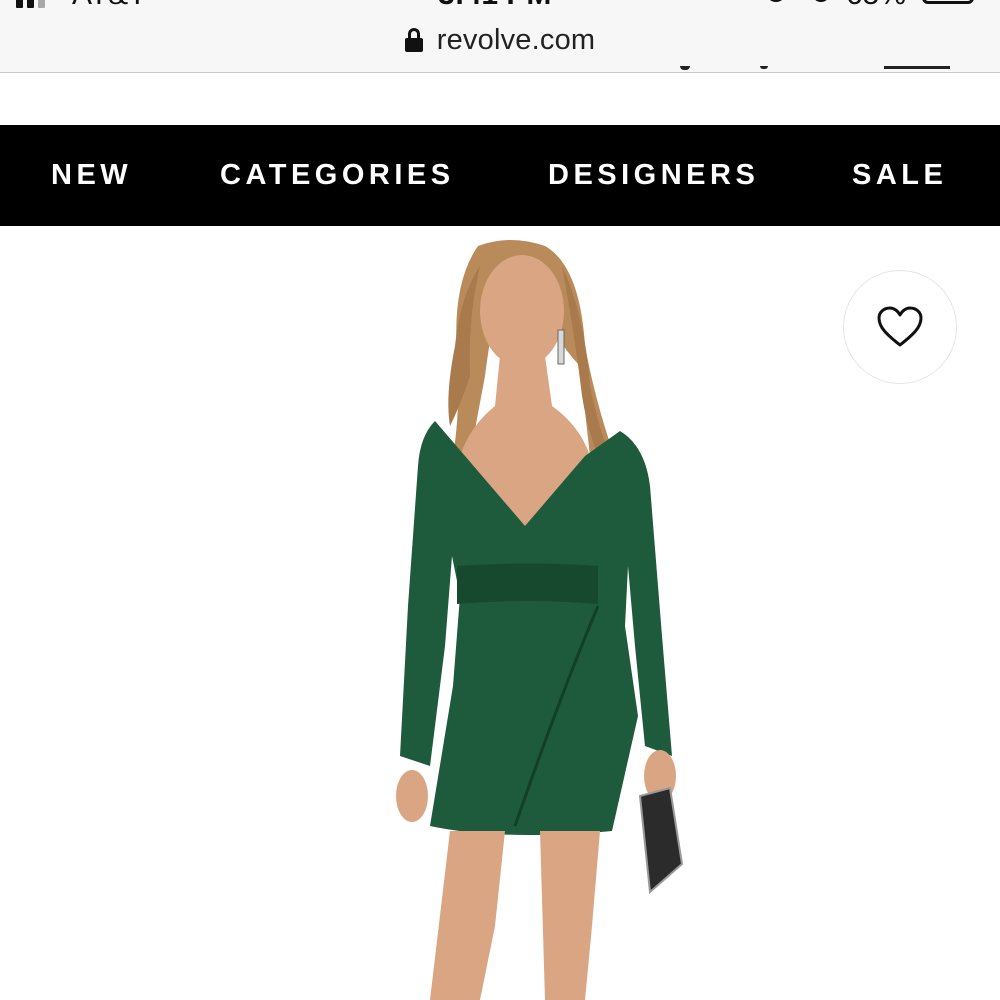 The image size is (1000, 1000). I want to click on address-bar: revolve.com, so click(500, 40).